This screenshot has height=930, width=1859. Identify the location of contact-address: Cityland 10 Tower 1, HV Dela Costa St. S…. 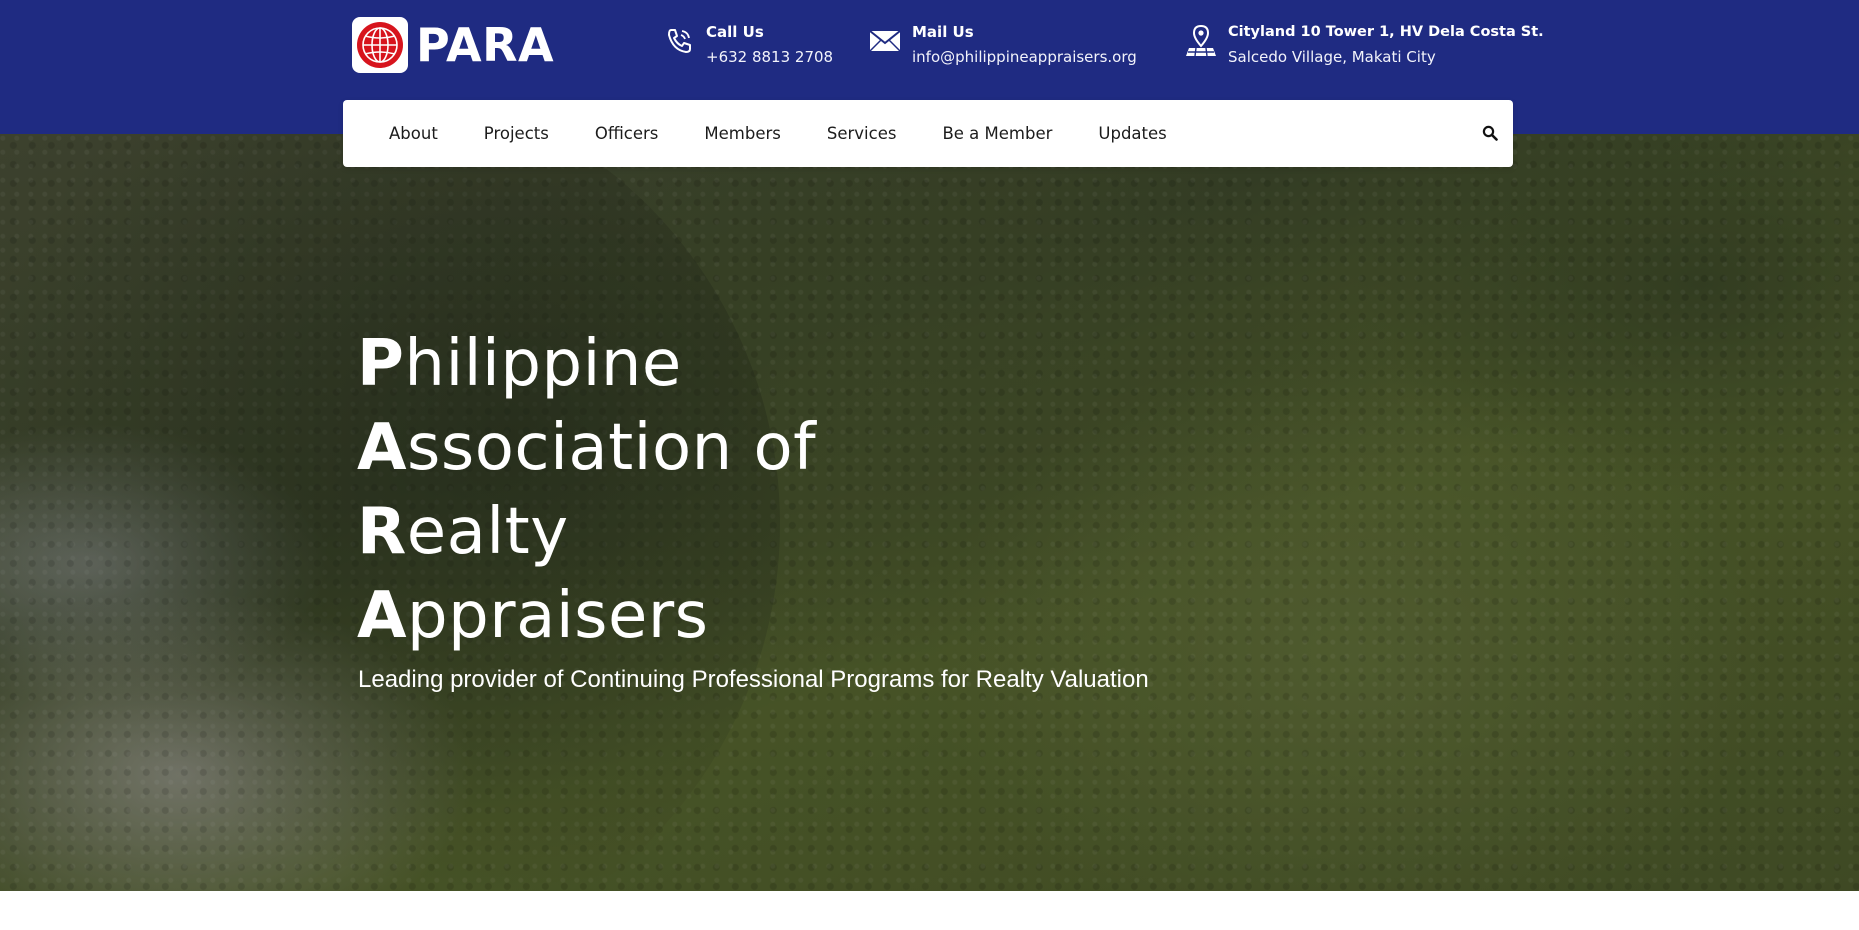
(1364, 44).